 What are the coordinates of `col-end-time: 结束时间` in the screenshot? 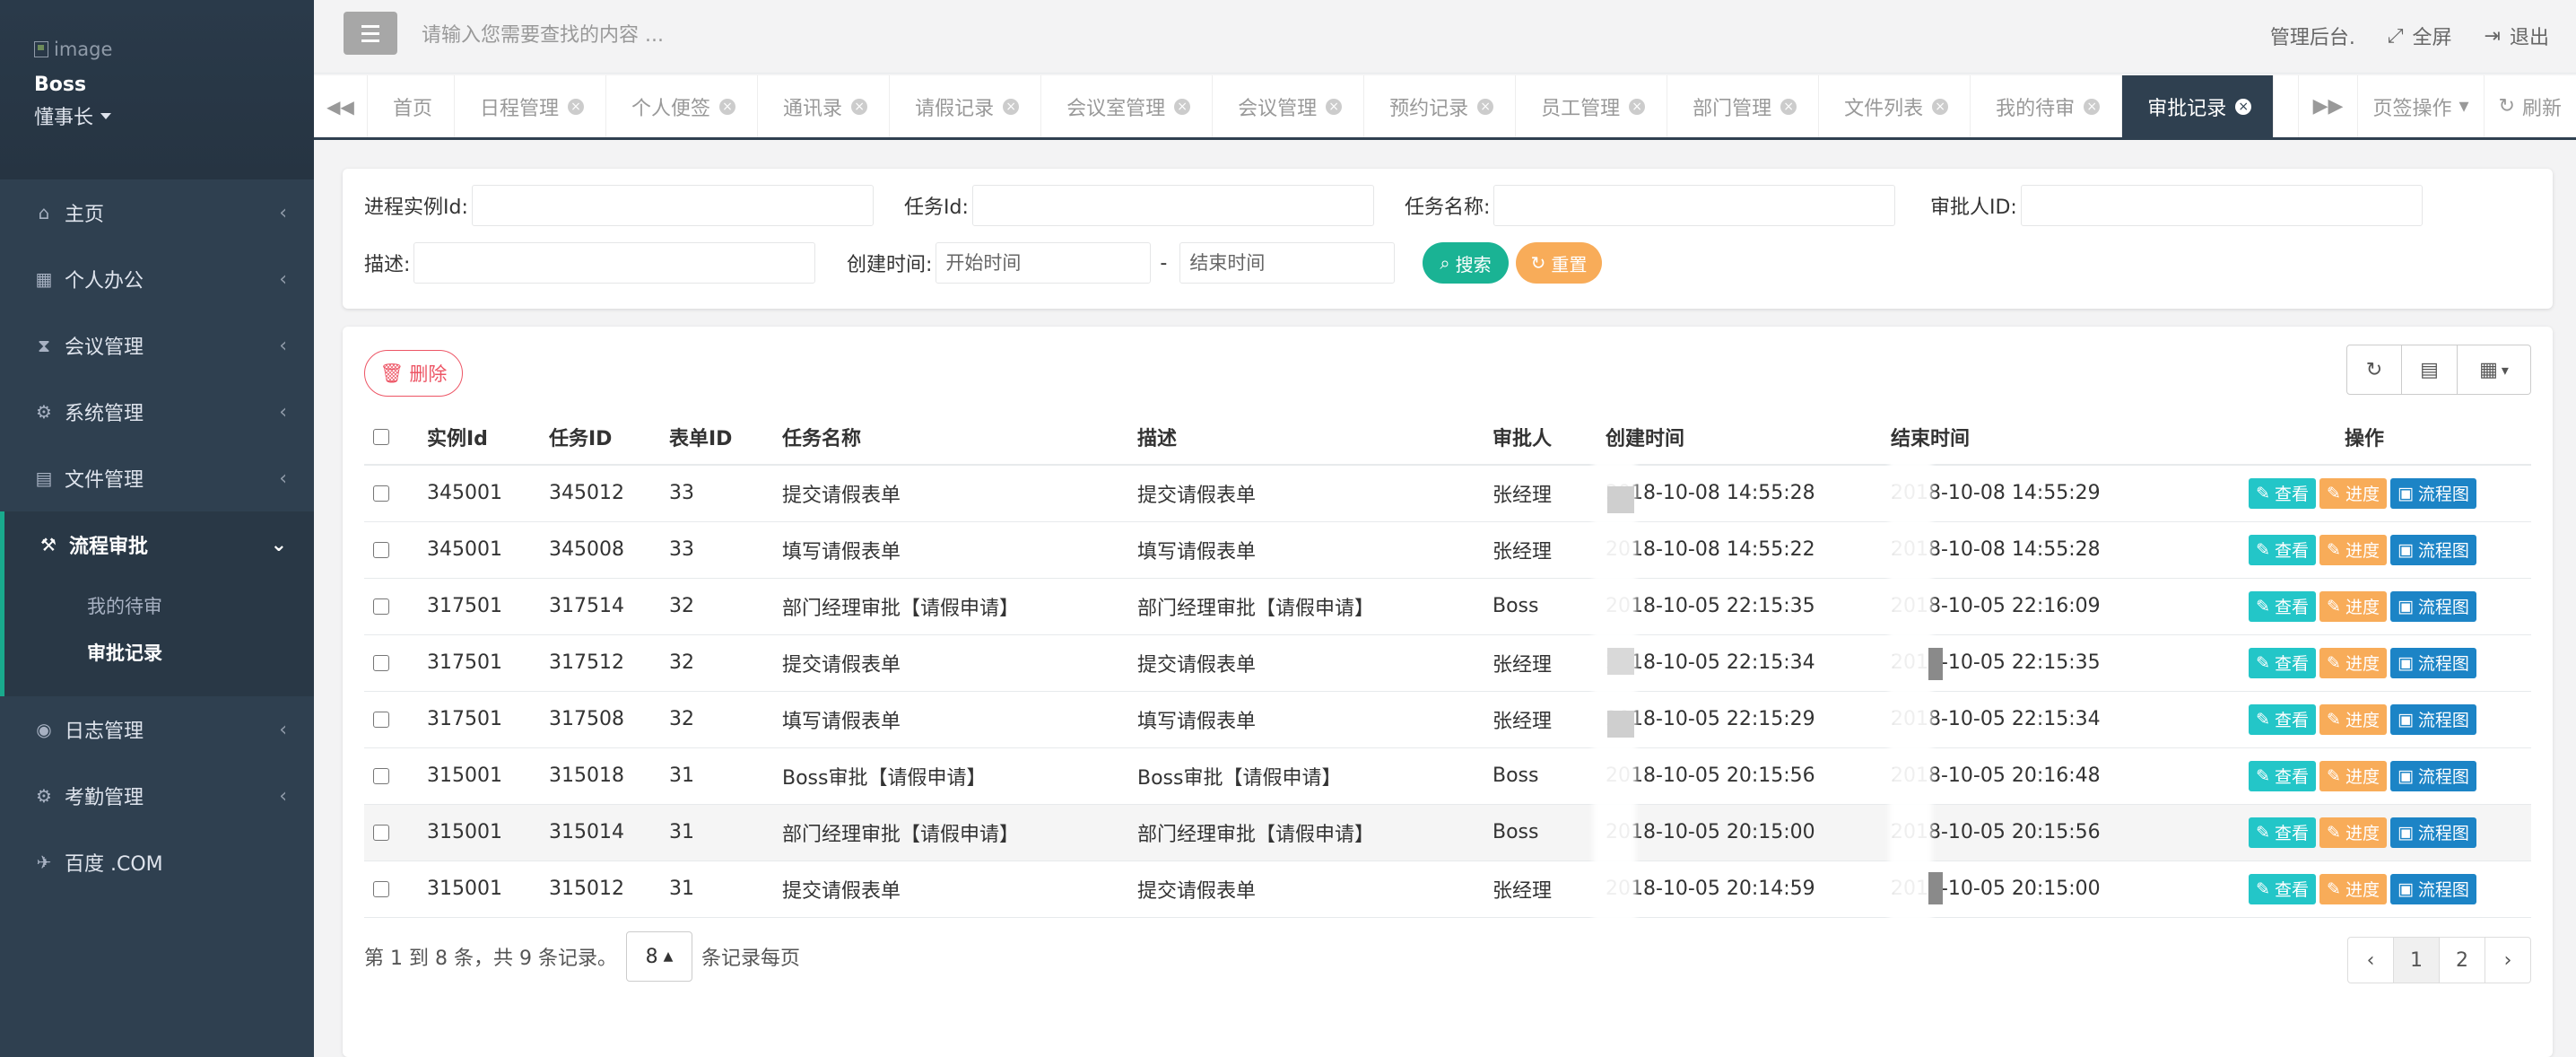 It's located at (2035, 437).